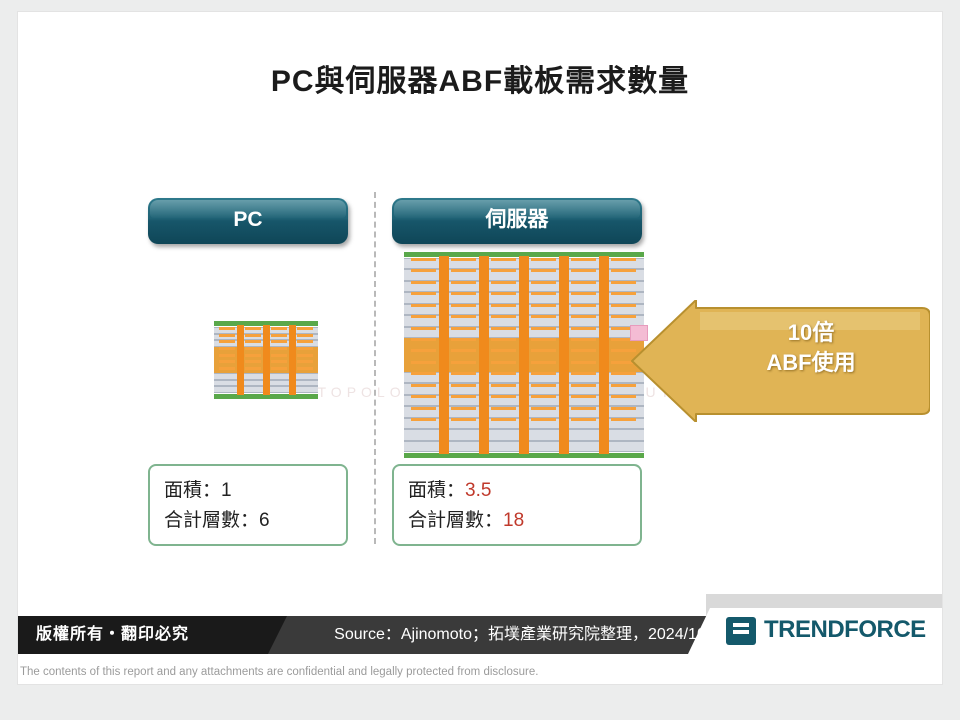  I want to click on substrate-diagram-server, so click(524, 355).